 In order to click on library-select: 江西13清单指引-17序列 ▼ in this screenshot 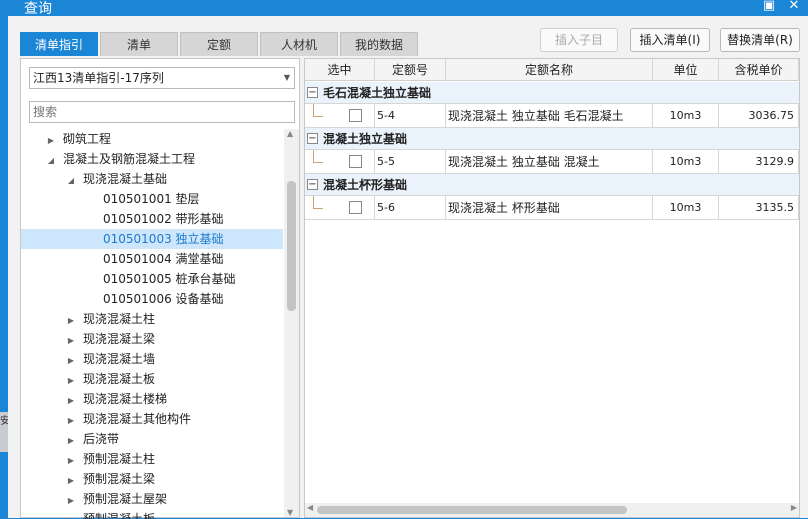, I will do `click(162, 78)`.